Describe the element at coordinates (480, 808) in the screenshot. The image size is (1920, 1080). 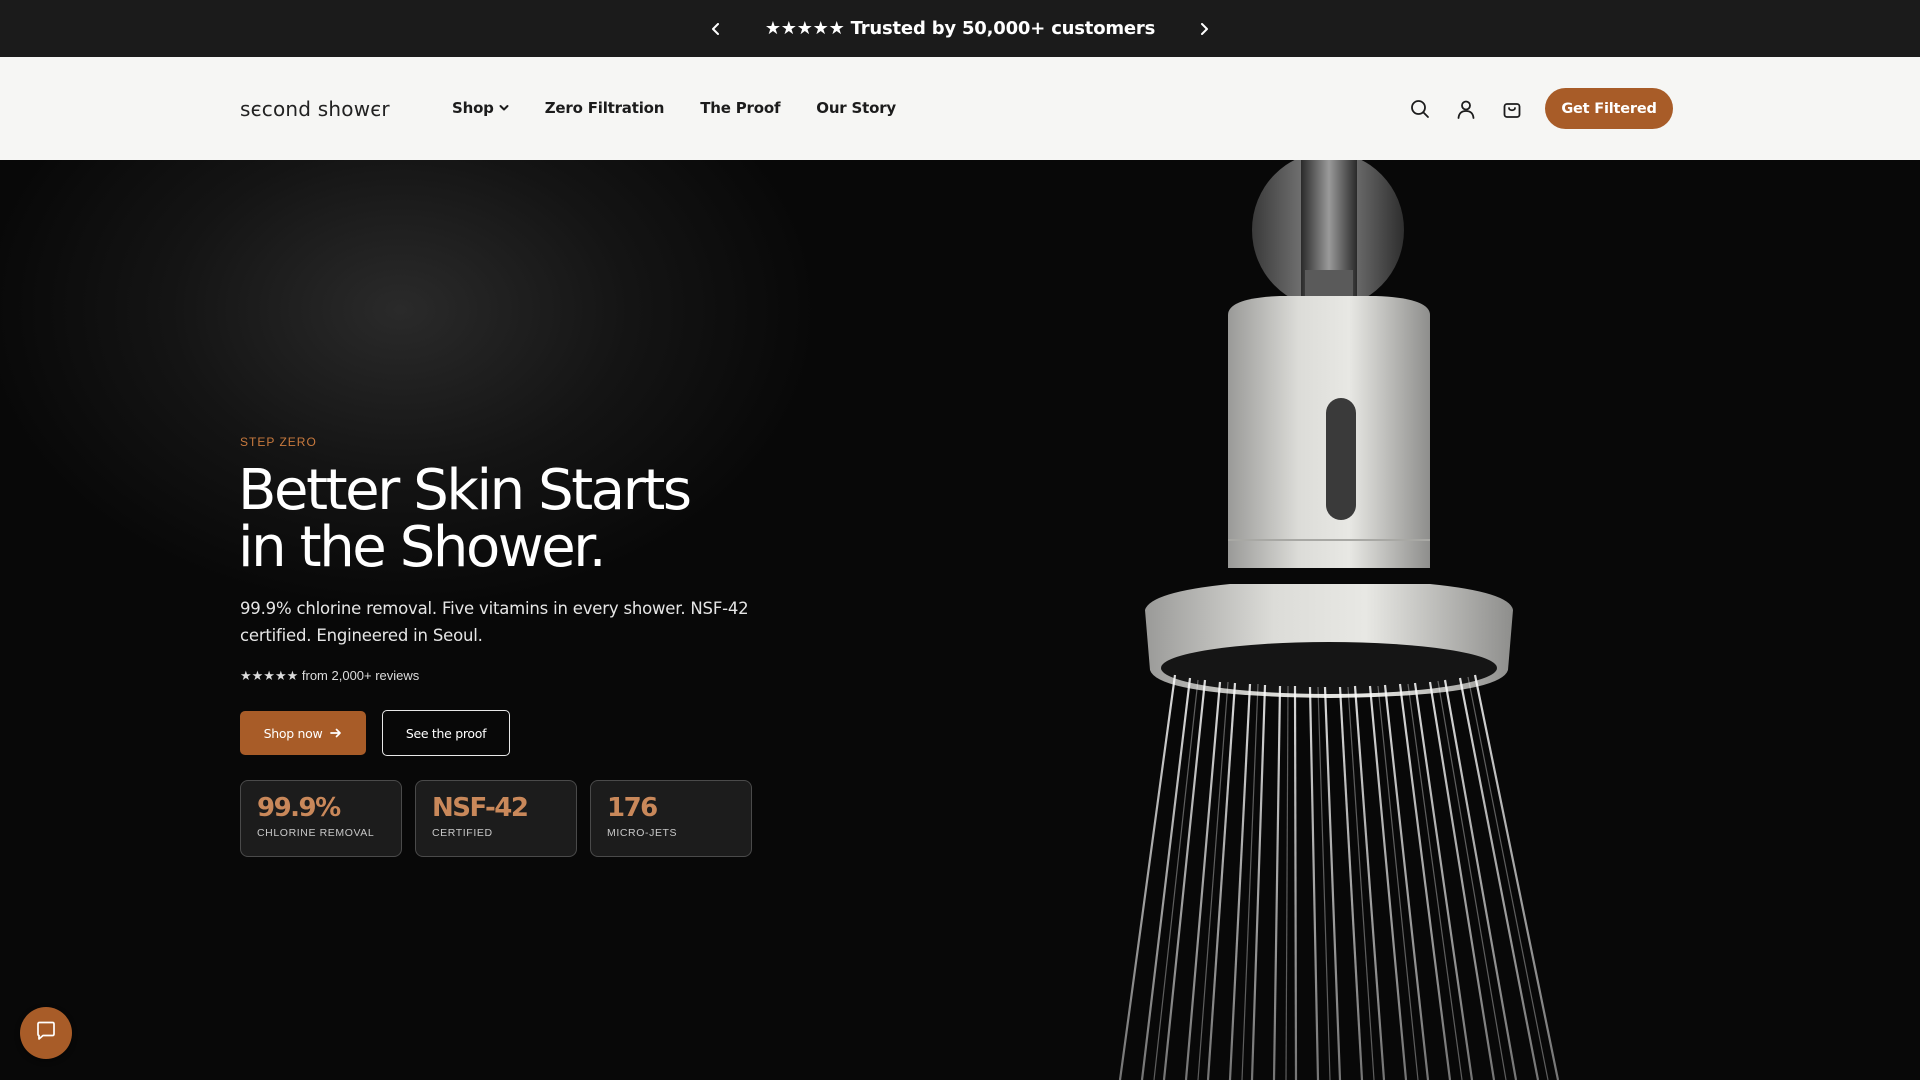
I see `stat-value: NSF-42` at that location.